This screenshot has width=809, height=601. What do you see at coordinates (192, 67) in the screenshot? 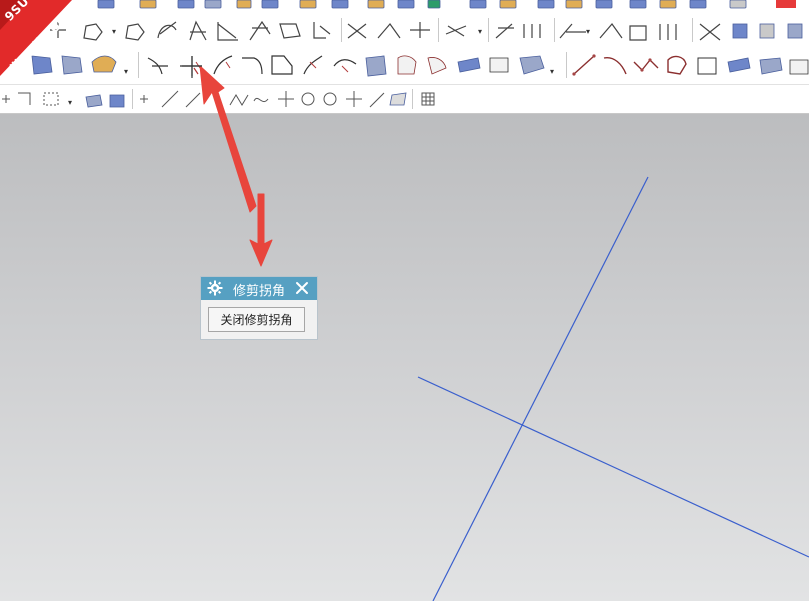
I see `trim-corner-icon` at bounding box center [192, 67].